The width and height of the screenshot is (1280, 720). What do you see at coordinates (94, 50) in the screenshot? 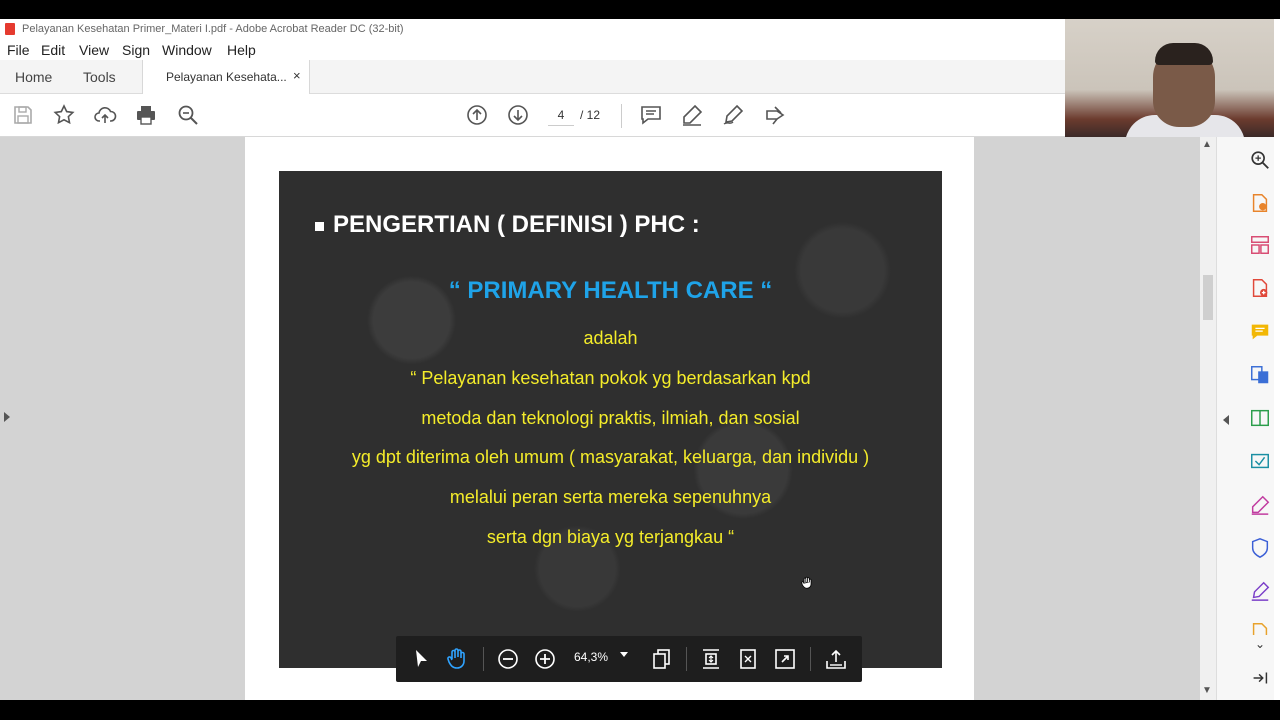
I see `menu-view: View` at bounding box center [94, 50].